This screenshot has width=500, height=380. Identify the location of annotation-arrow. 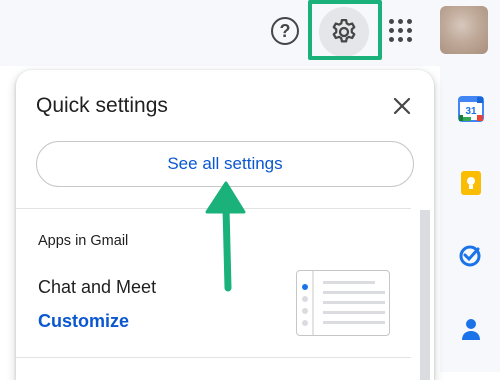
(225, 236).